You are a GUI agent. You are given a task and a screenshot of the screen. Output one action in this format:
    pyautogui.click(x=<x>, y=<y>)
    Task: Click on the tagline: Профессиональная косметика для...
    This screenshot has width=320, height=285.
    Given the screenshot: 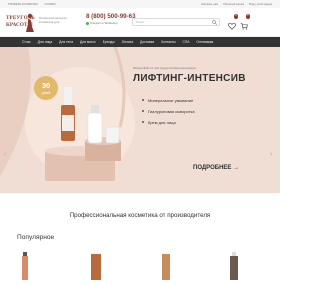 What is the action you would take?
    pyautogui.click(x=53, y=20)
    